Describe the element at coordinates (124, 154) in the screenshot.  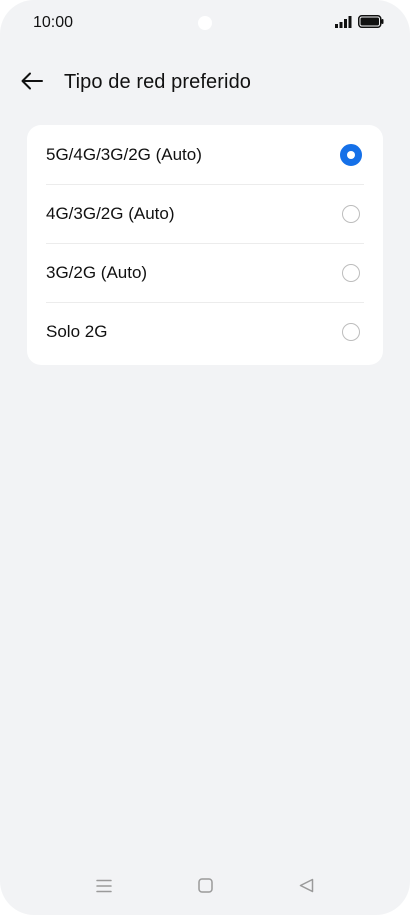
I see `option-label: 5G/4G/3G/2G (Auto)` at that location.